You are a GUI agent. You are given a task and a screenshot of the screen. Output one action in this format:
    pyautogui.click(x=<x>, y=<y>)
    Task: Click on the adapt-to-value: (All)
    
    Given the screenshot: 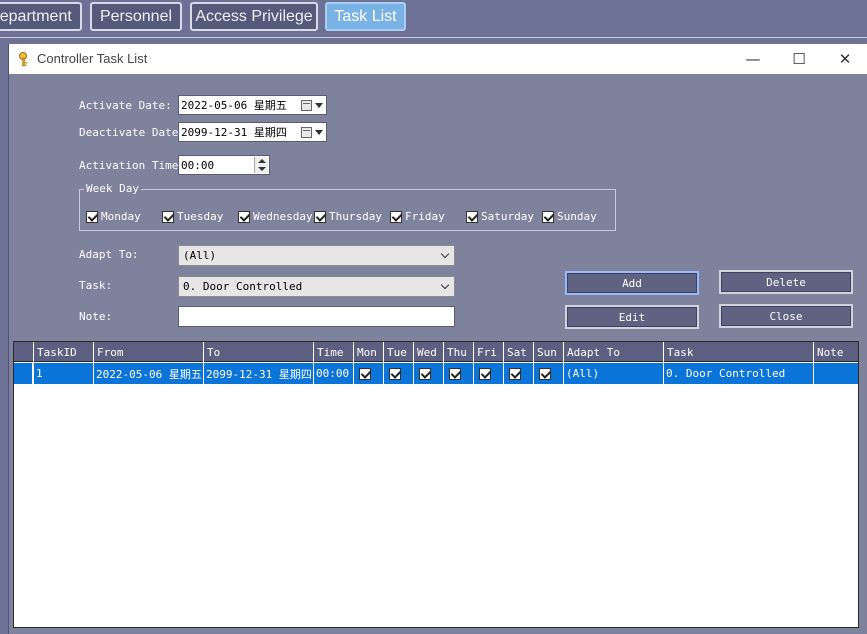 What is the action you would take?
    pyautogui.click(x=200, y=255)
    